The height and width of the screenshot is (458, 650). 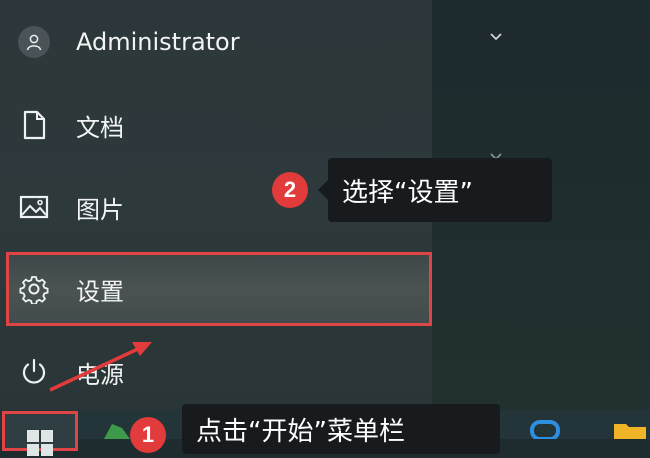 I want to click on step-2-badge: 2, so click(x=290, y=190).